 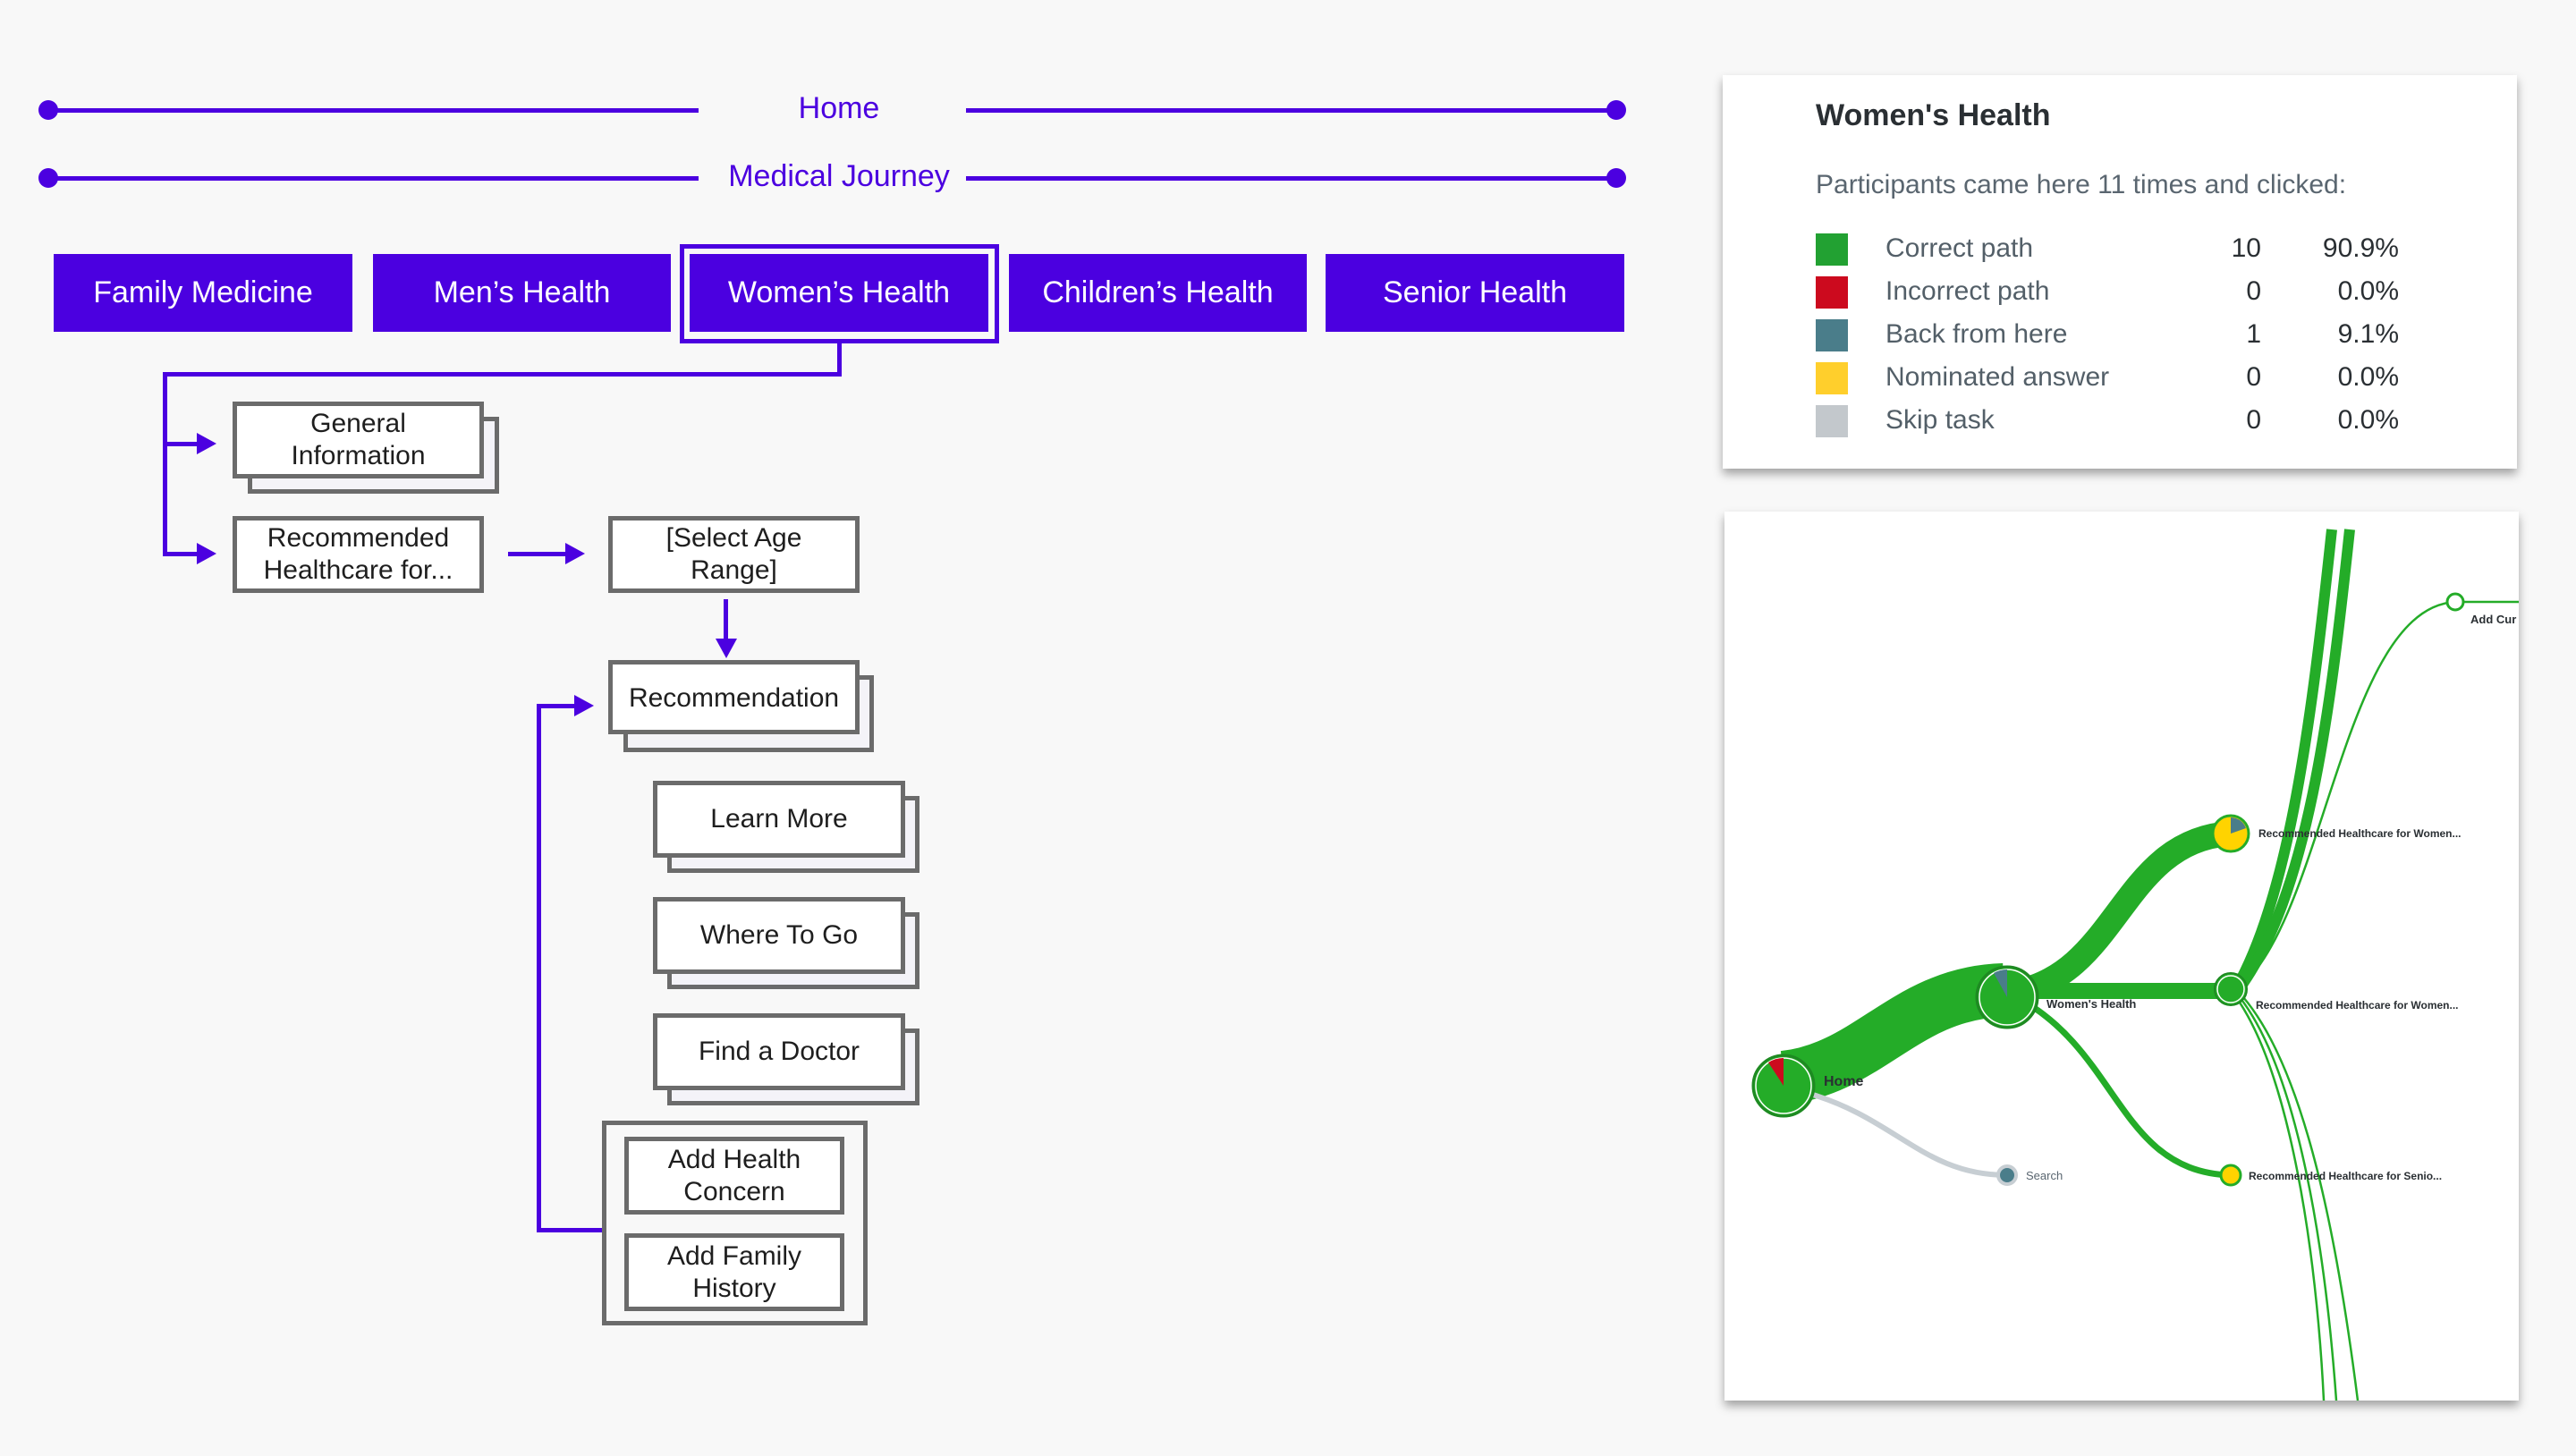 What do you see at coordinates (1475, 293) in the screenshot?
I see `nav-senior-health: Senior Health` at bounding box center [1475, 293].